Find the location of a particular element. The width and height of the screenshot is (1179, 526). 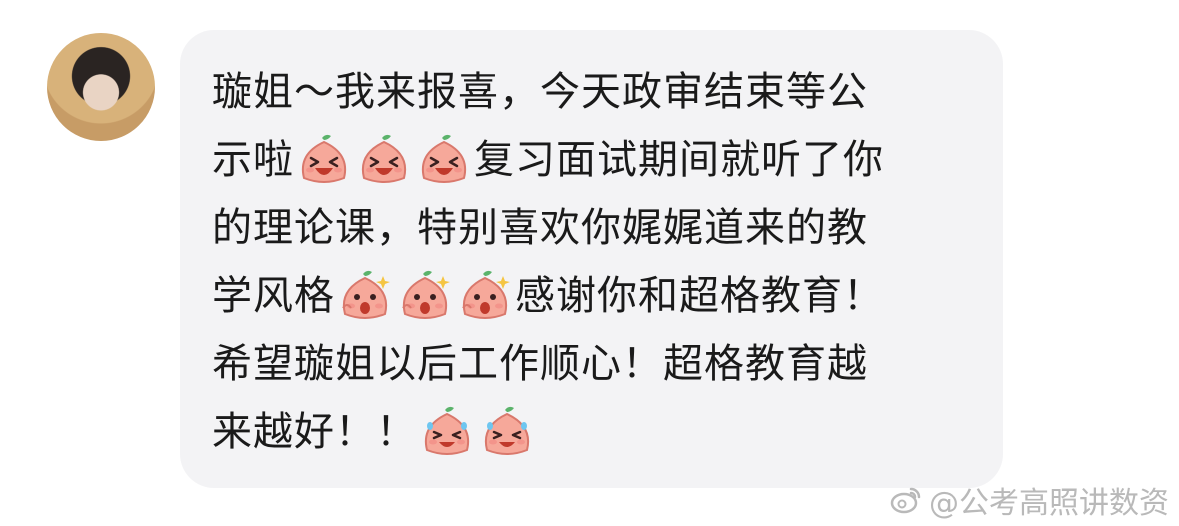

sender-avatar is located at coordinates (101, 87).